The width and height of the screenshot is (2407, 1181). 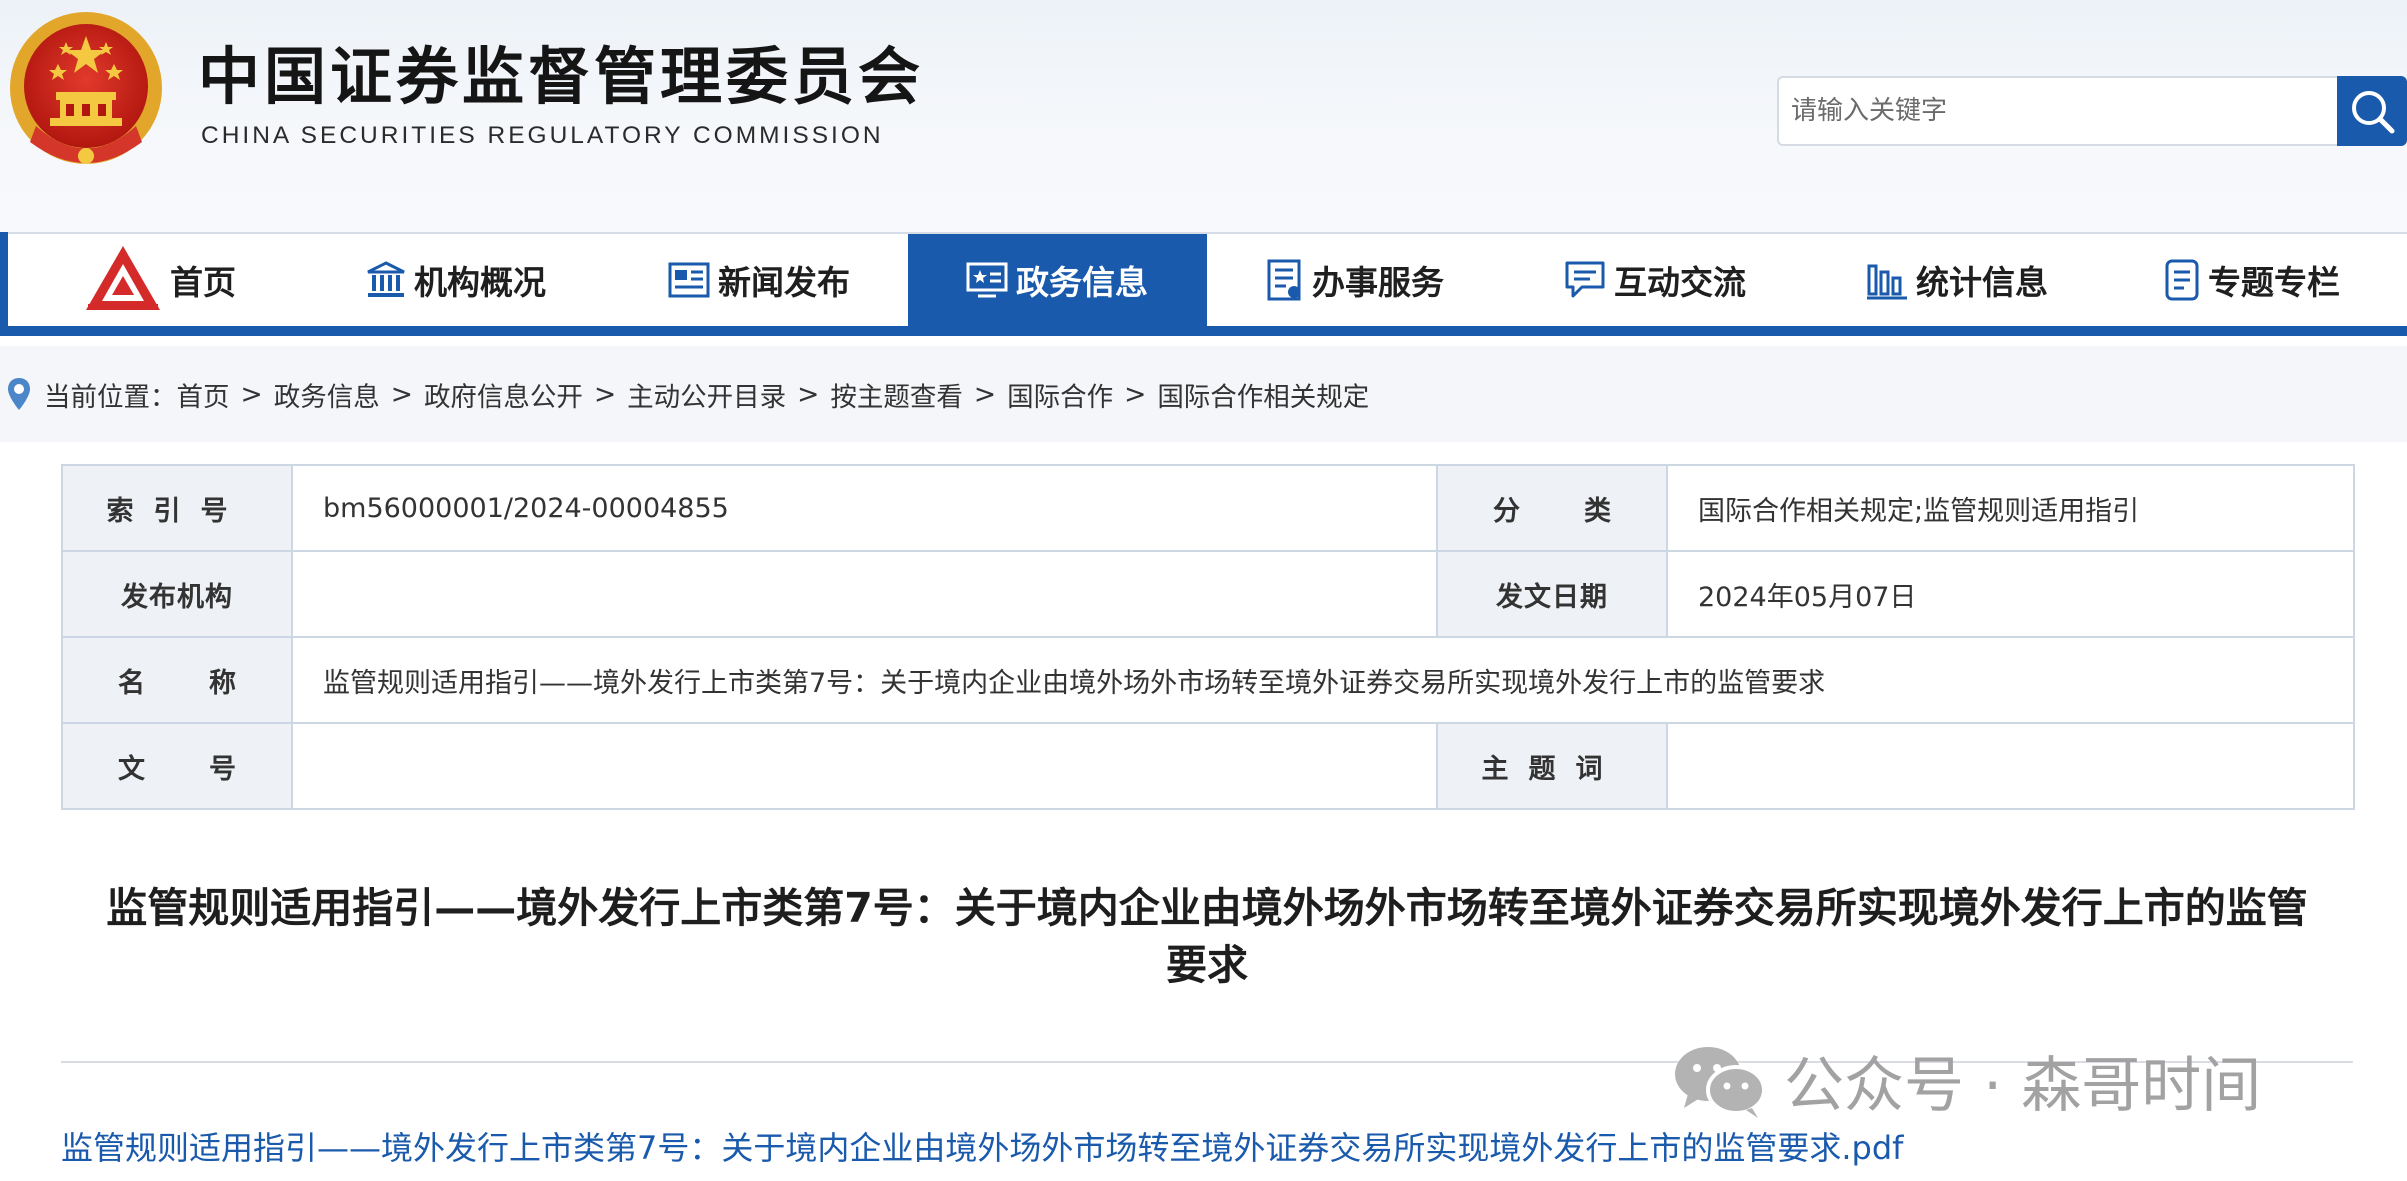 What do you see at coordinates (110, 397) in the screenshot?
I see `breadcrumb-prefix: 当前位置：` at bounding box center [110, 397].